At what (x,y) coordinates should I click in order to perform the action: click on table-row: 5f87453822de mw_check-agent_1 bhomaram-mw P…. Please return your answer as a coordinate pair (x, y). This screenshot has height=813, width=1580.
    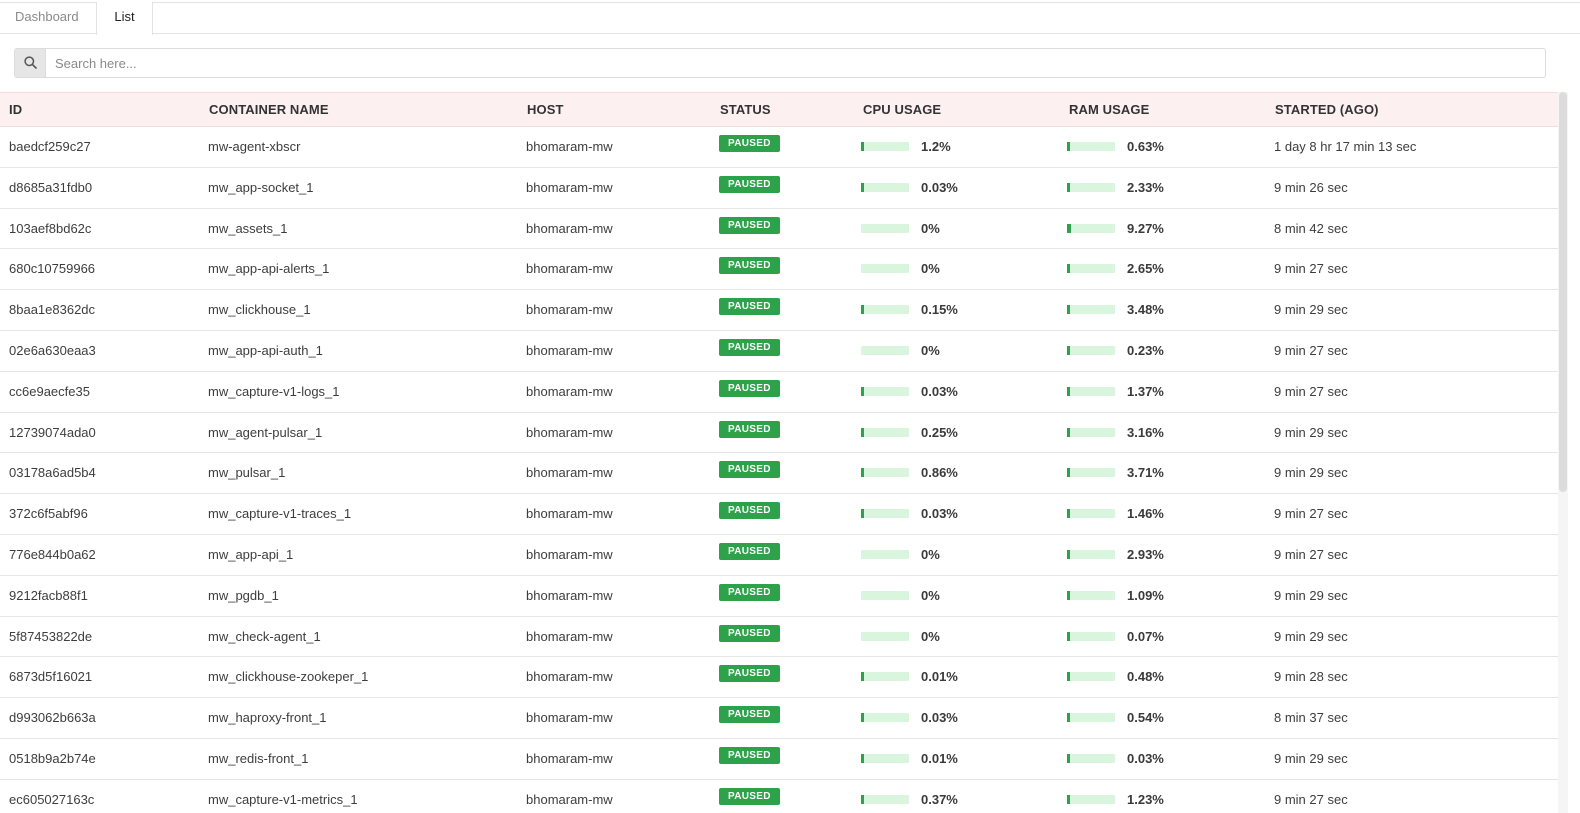
    Looking at the image, I should click on (779, 637).